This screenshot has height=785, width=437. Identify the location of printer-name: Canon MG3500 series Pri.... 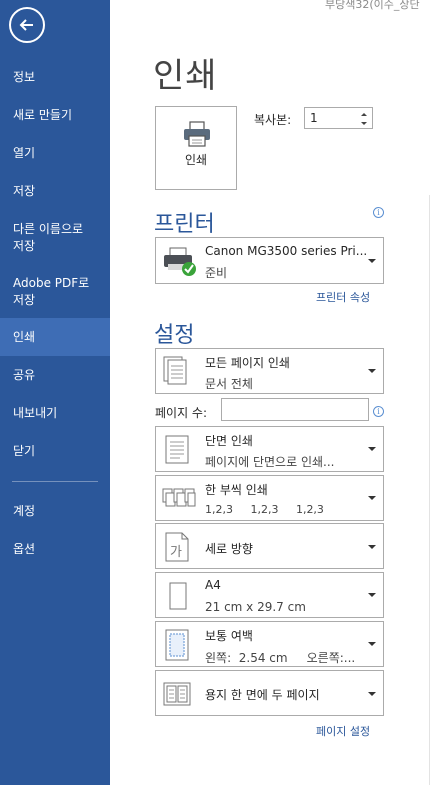
(286, 251).